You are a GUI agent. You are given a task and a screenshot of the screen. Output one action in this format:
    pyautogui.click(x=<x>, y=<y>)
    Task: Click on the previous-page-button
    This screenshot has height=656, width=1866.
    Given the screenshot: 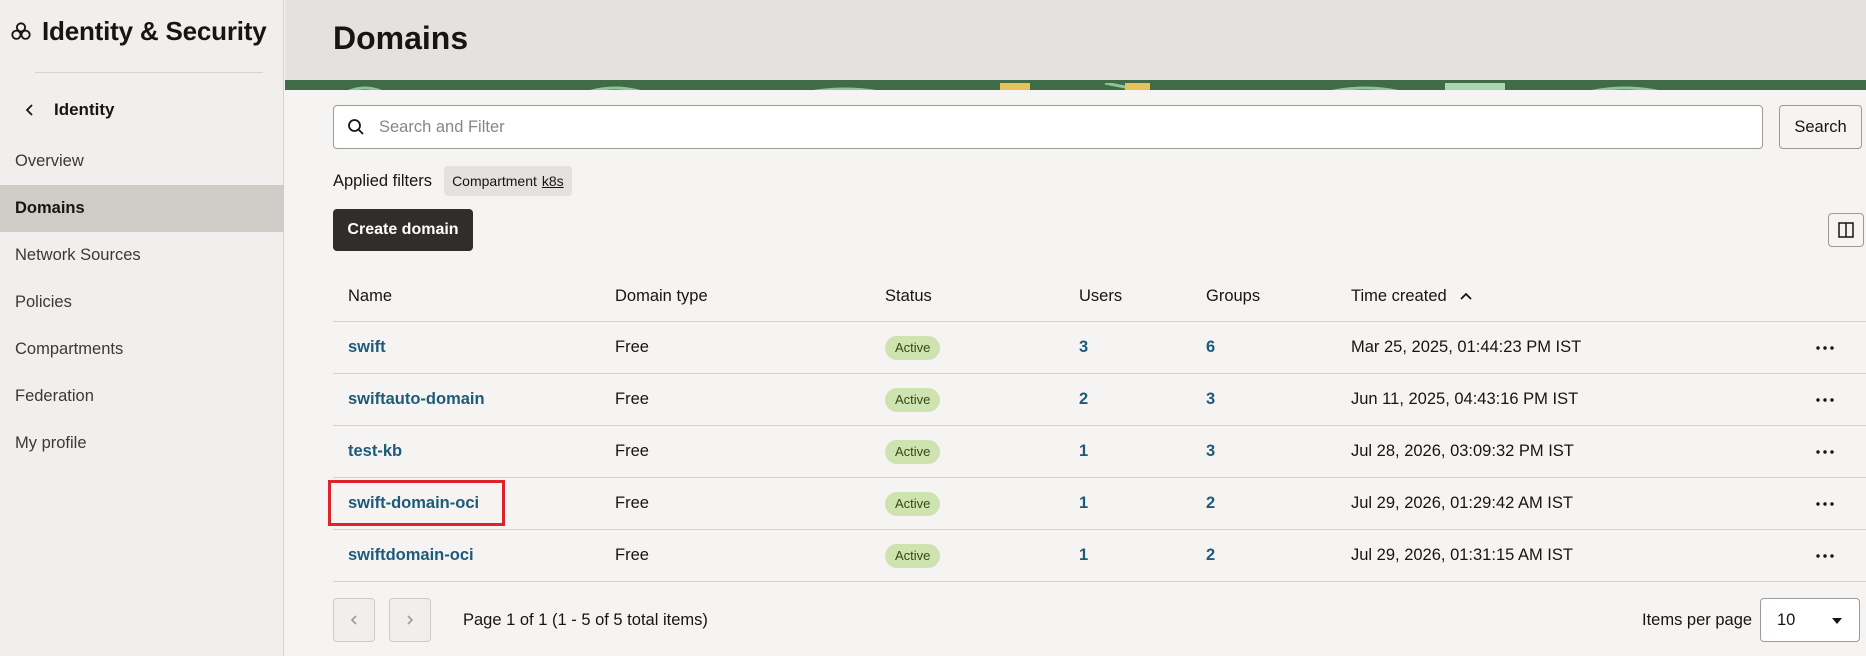 What is the action you would take?
    pyautogui.click(x=354, y=620)
    